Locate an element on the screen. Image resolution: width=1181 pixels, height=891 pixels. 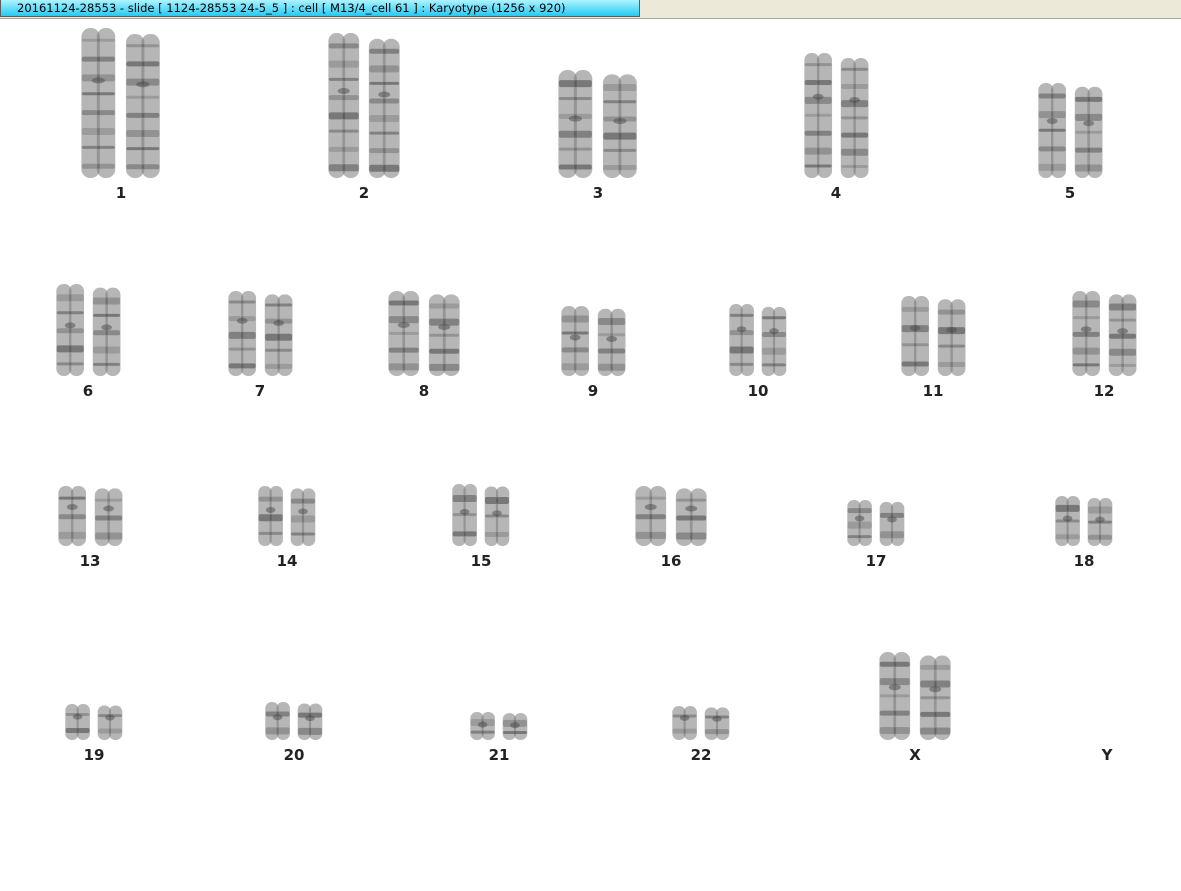
chromosome-label: 1 is located at coordinates (121, 193).